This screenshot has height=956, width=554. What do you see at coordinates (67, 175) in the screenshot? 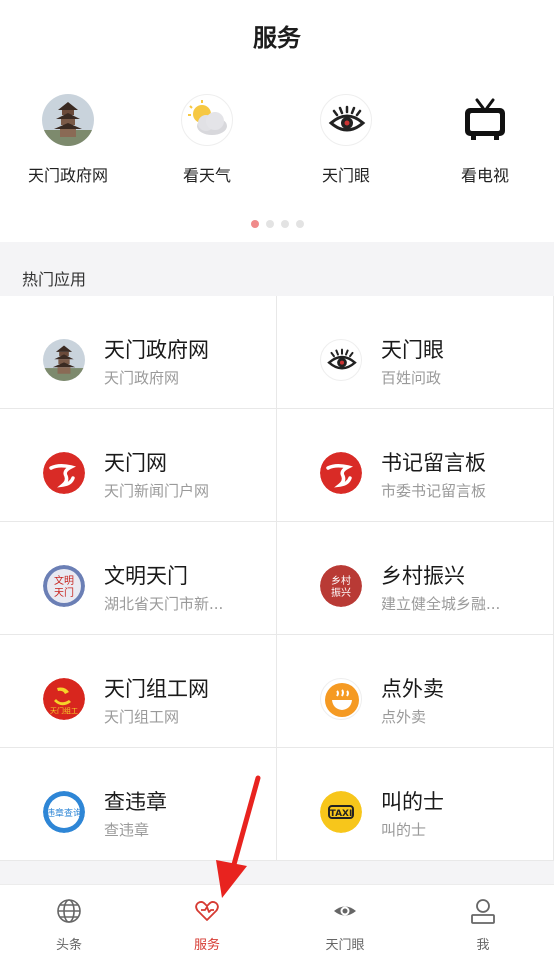
I see `carousel-label: 天门政府网` at bounding box center [67, 175].